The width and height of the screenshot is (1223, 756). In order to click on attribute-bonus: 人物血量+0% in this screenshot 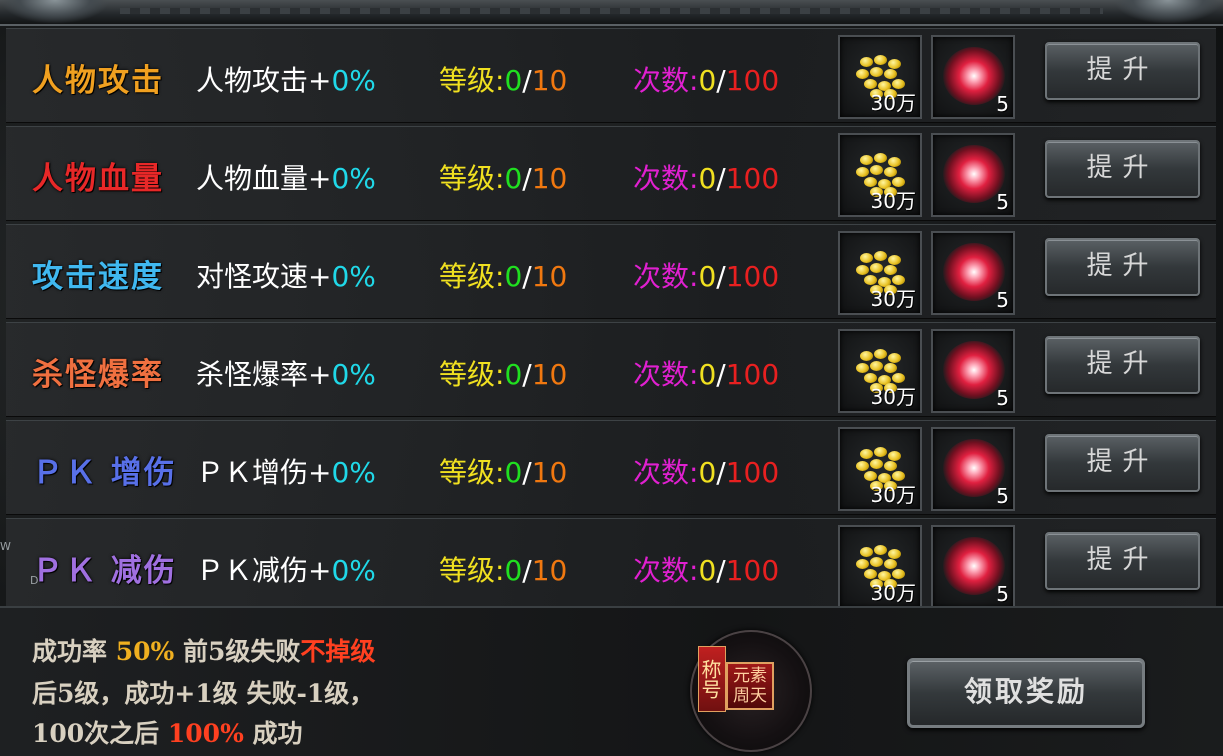, I will do `click(286, 177)`.